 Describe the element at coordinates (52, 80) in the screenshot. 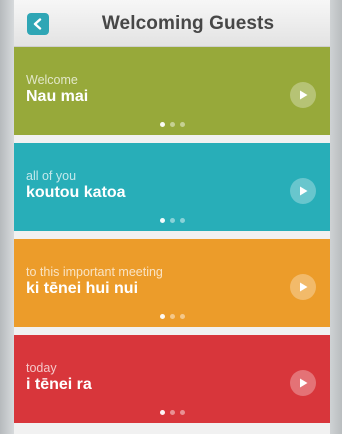

I see `phrase-english: Welcome` at that location.